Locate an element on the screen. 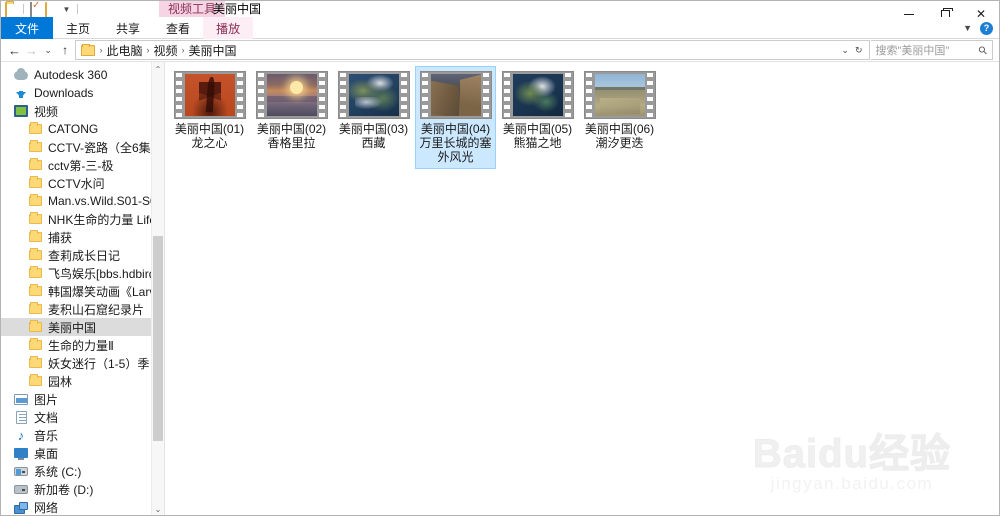  sidebar-item-24: 网络 is located at coordinates (82, 506).